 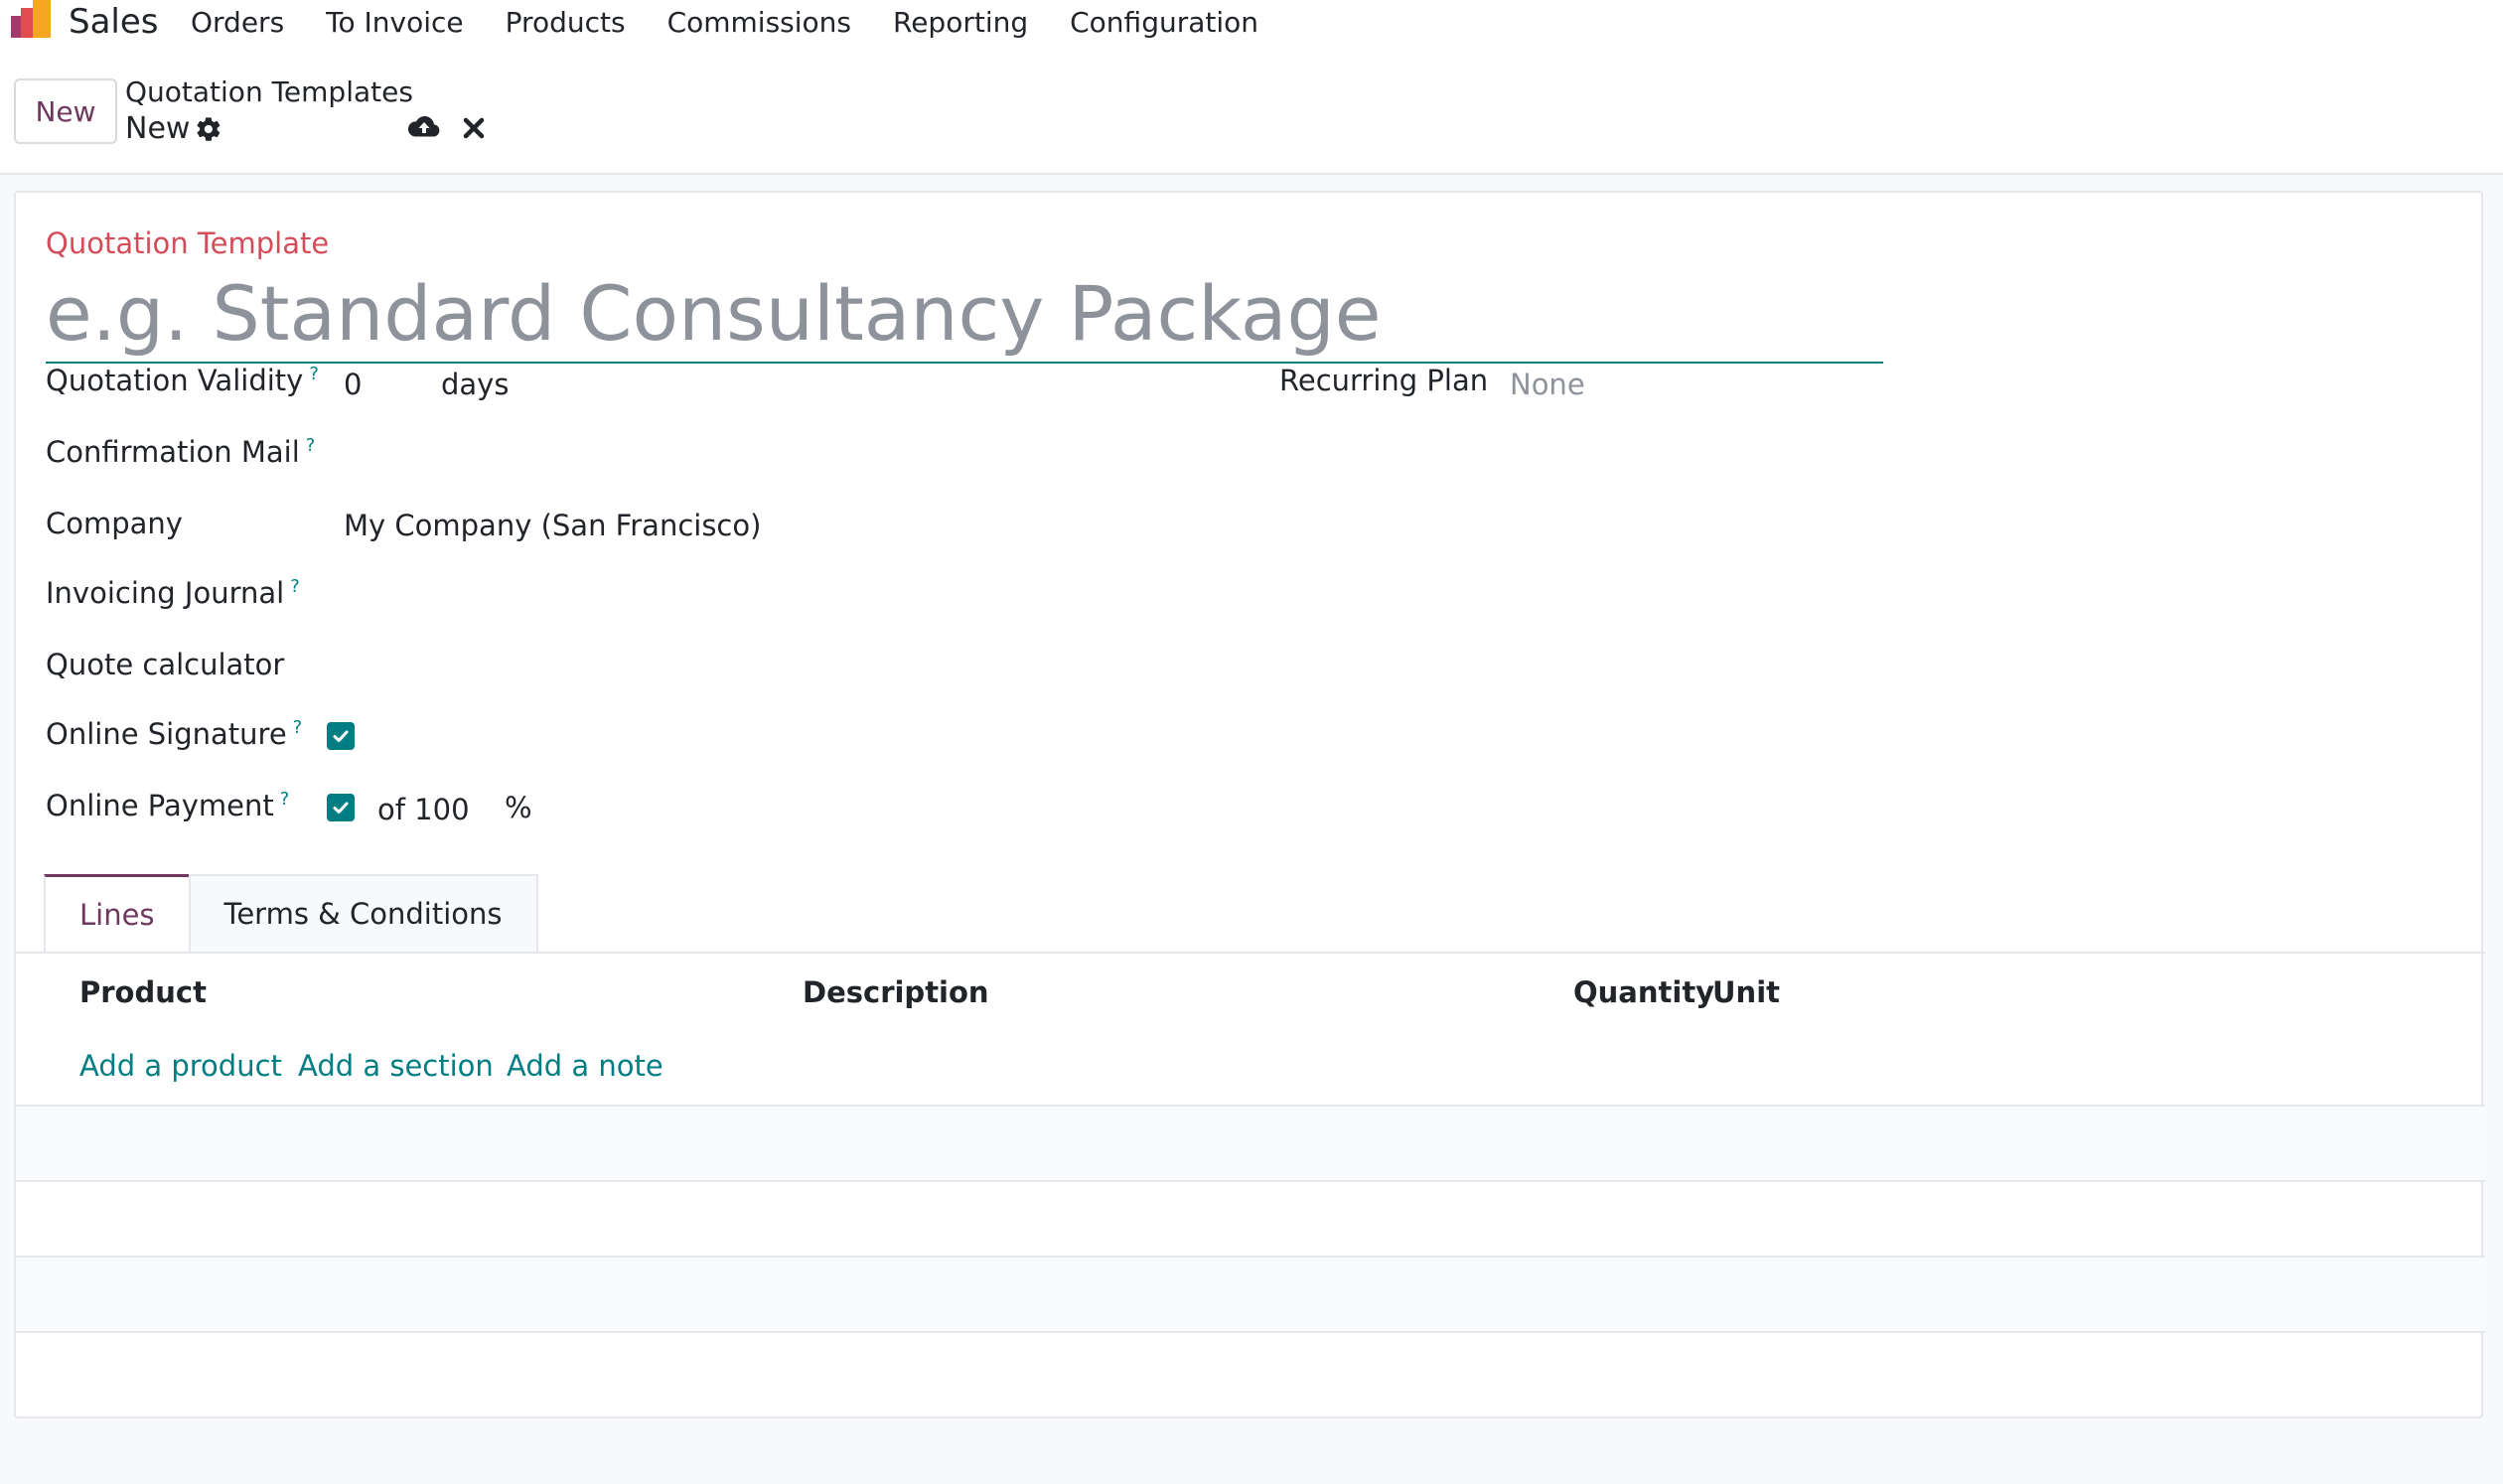 What do you see at coordinates (237, 22) in the screenshot?
I see `menu-item-orders: Orders` at bounding box center [237, 22].